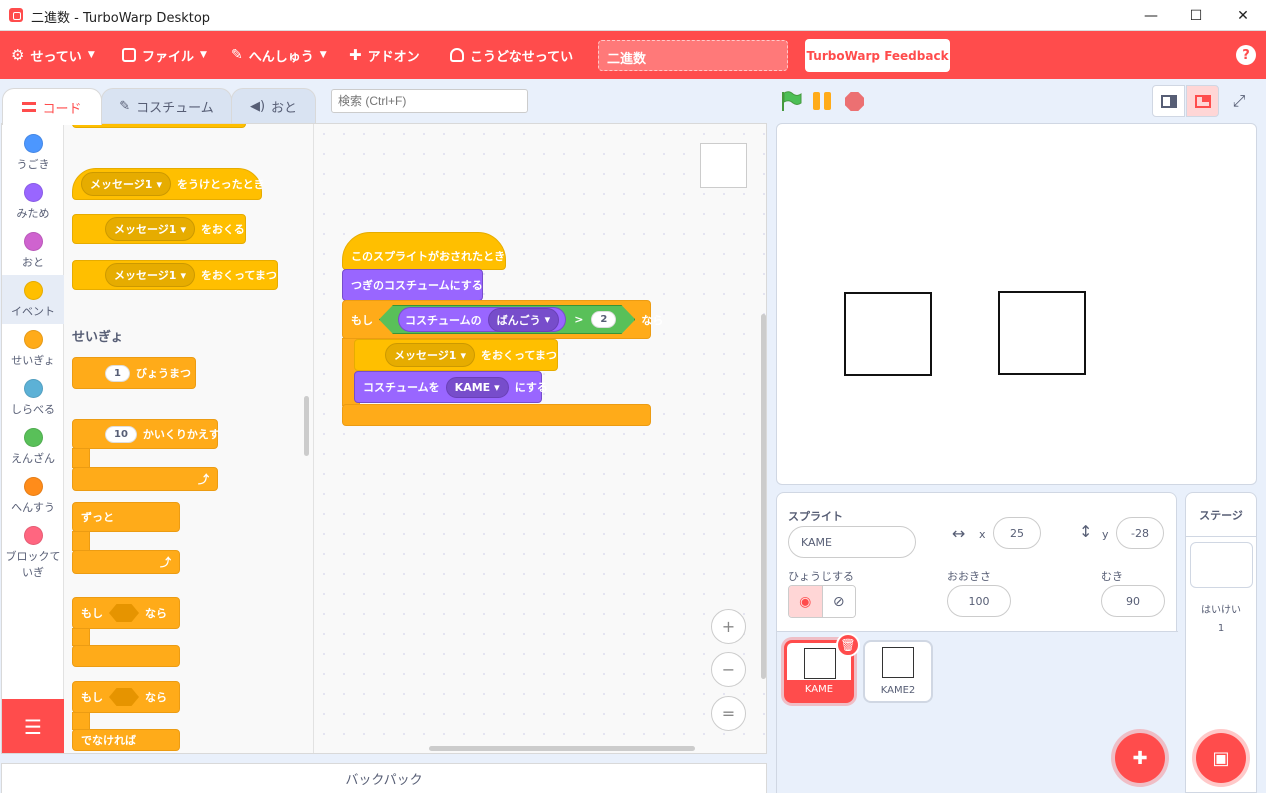  What do you see at coordinates (166, 106) in the screenshot?
I see `tab-costumes: ✎ コスチューム` at bounding box center [166, 106].